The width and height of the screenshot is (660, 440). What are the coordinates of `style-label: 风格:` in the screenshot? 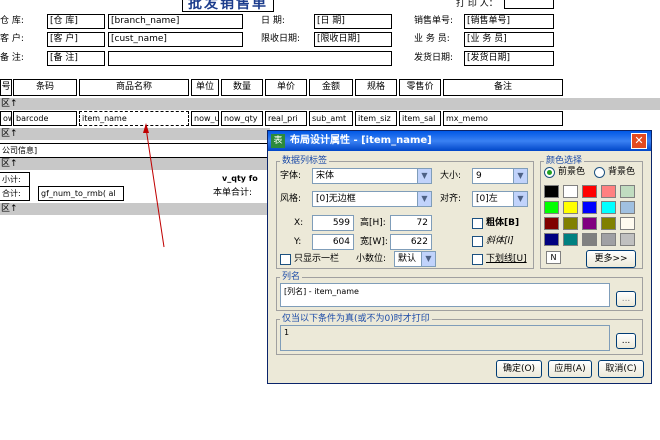 It's located at (291, 199).